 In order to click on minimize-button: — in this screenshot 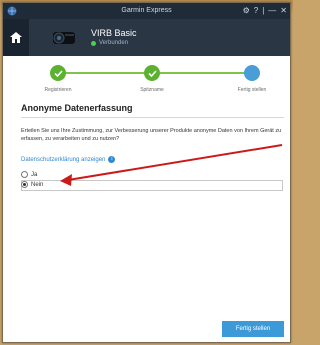, I will do `click(272, 11)`.